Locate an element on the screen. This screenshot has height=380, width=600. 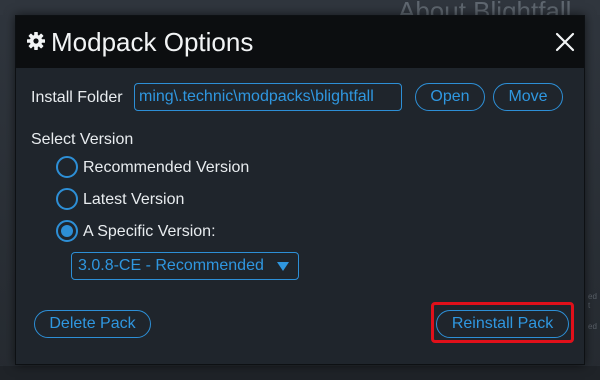
radio-latest-version is located at coordinates (67, 199).